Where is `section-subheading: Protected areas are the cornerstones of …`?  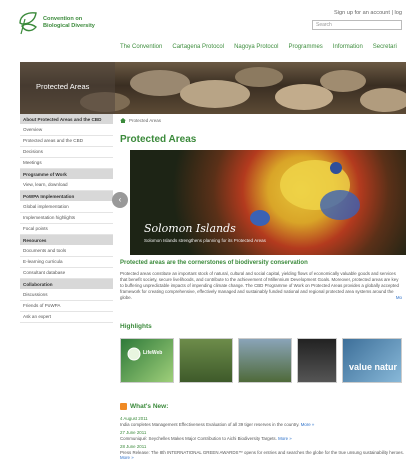 section-subheading: Protected areas are the cornerstones of … is located at coordinates (214, 263).